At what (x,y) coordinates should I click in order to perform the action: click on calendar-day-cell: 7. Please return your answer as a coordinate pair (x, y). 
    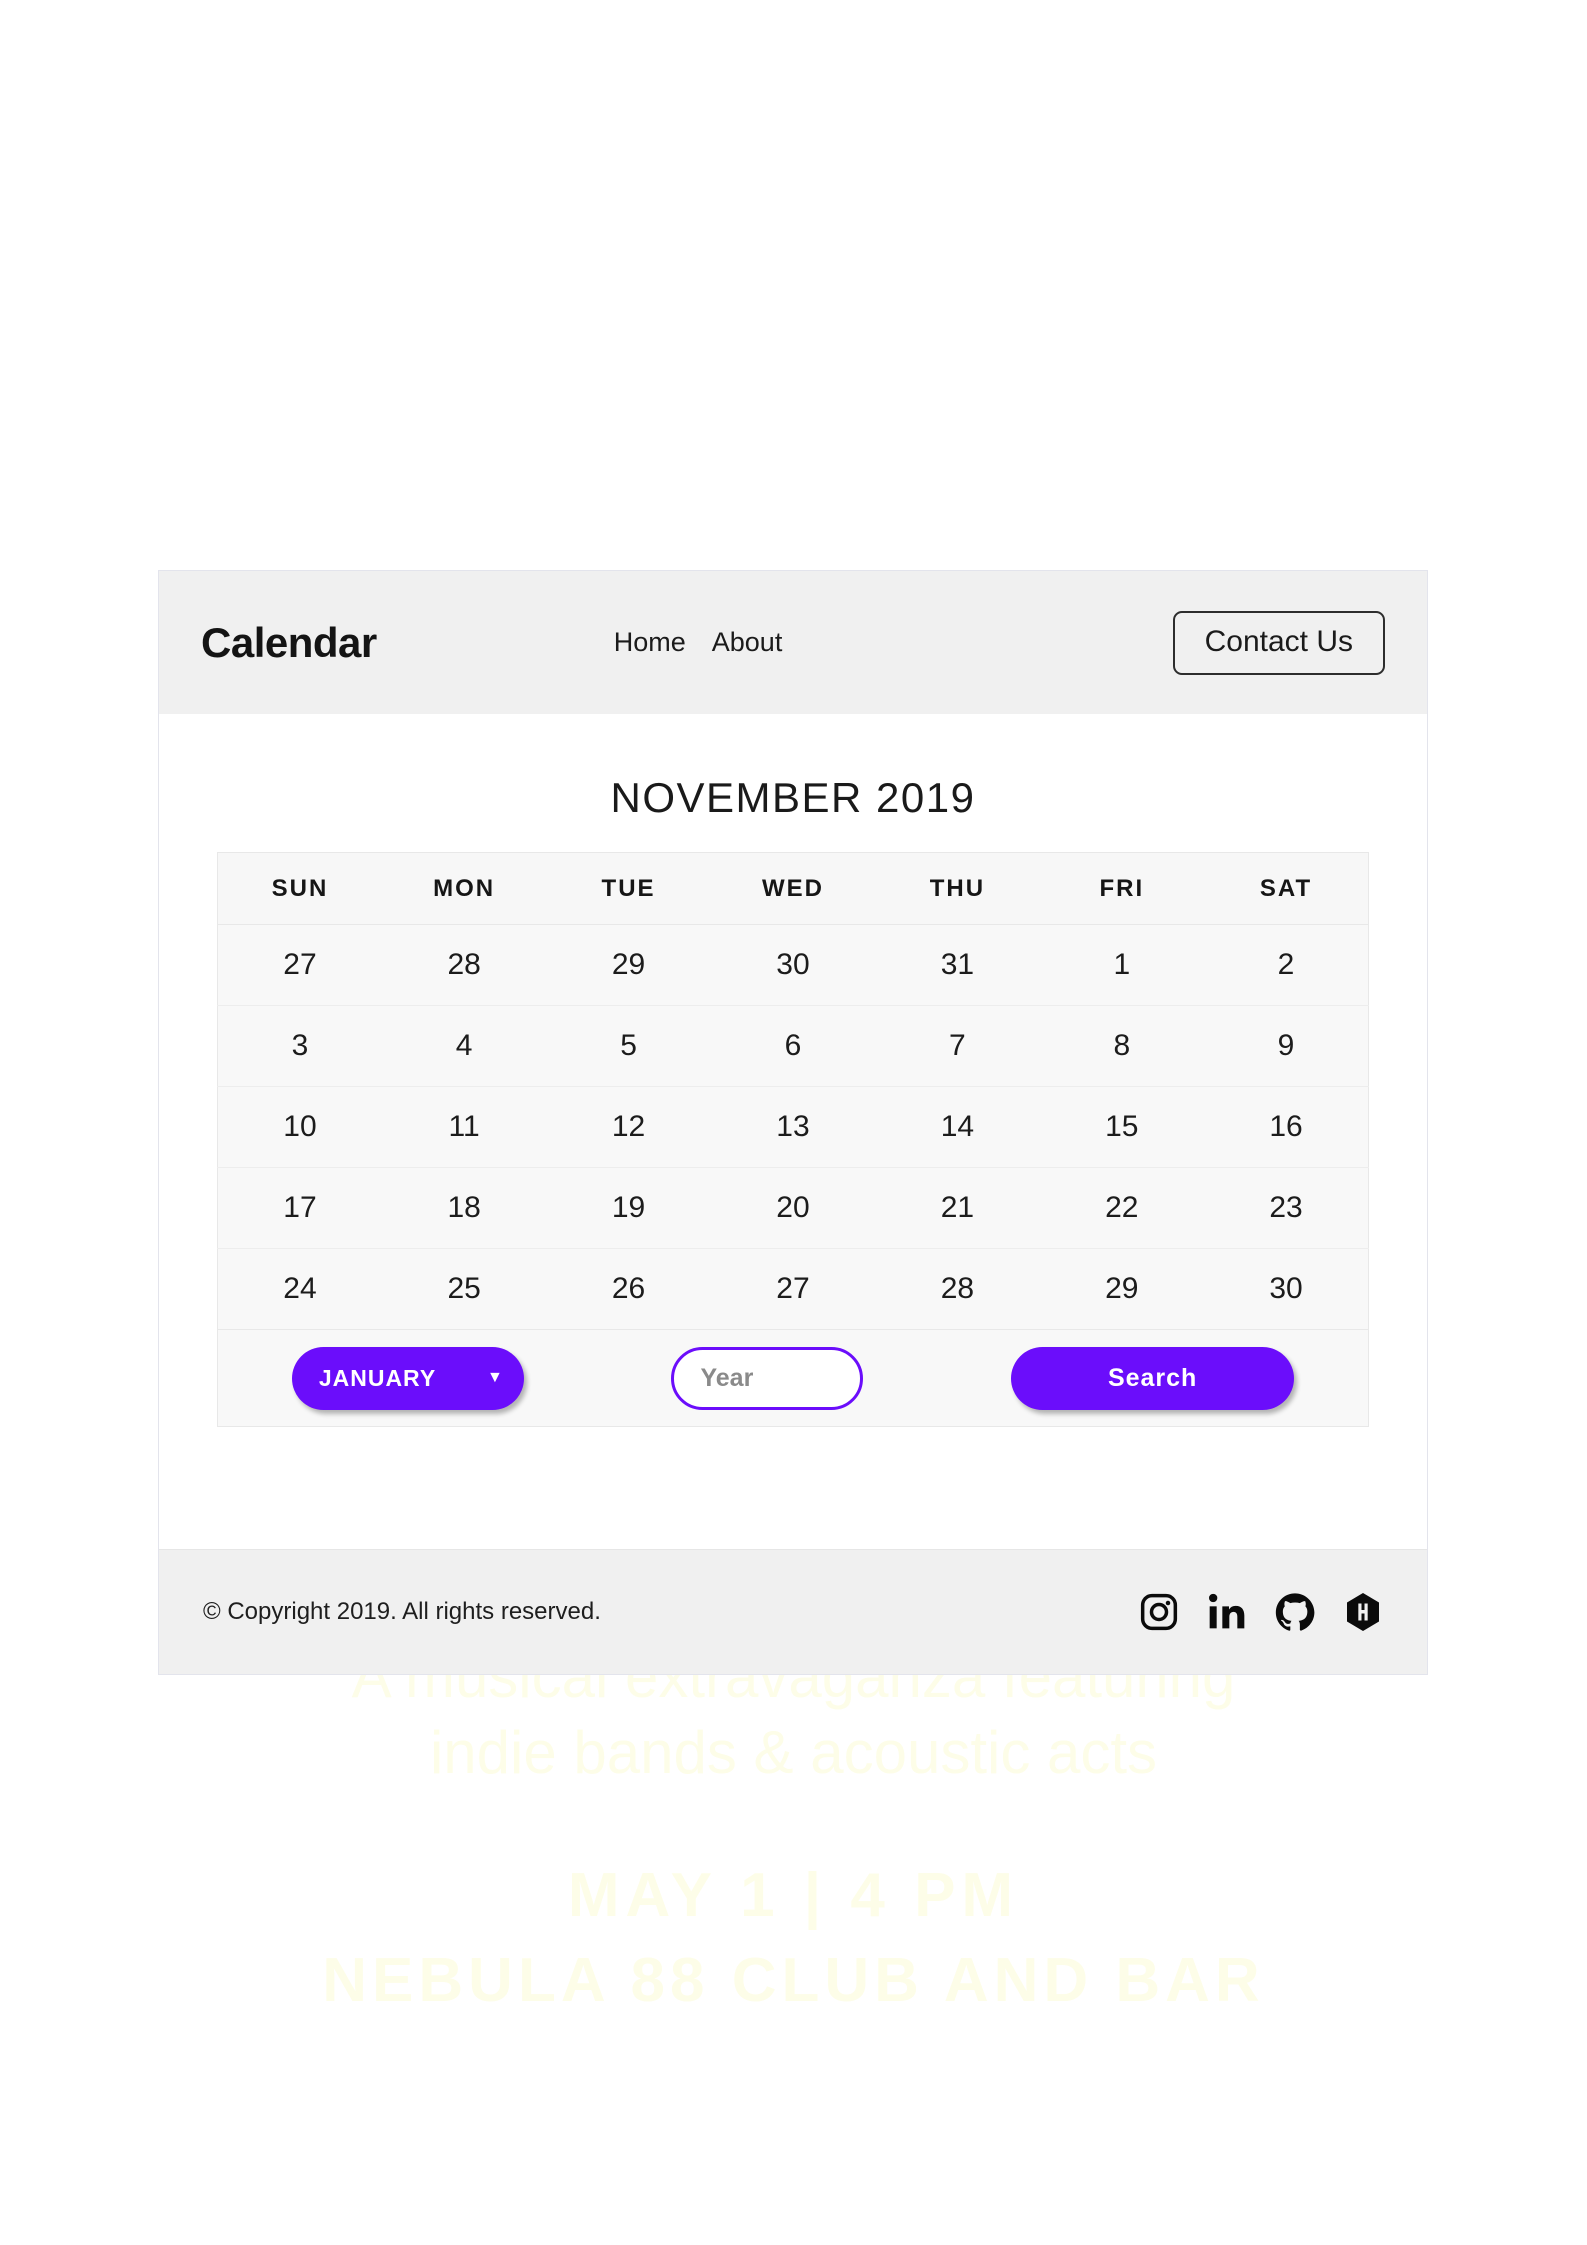
    Looking at the image, I should click on (957, 1046).